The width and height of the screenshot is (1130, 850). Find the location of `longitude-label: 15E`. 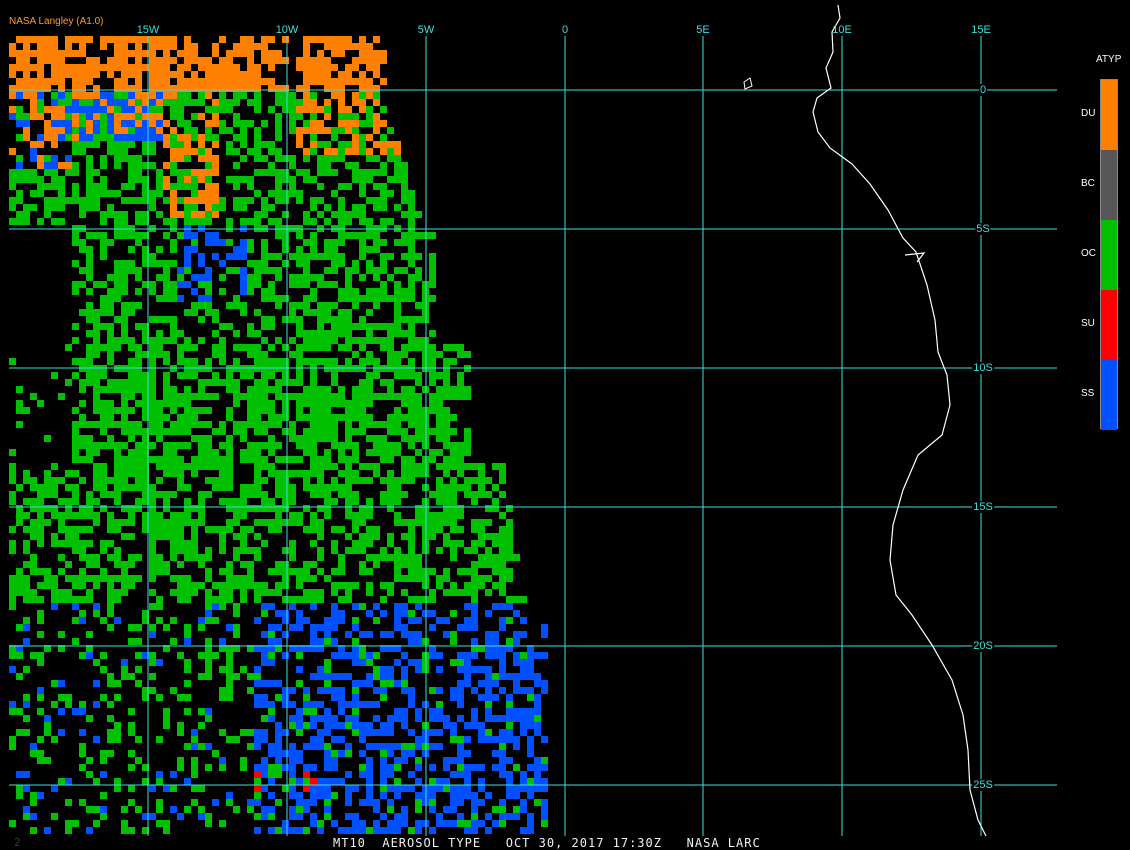

longitude-label: 15E is located at coordinates (981, 30).